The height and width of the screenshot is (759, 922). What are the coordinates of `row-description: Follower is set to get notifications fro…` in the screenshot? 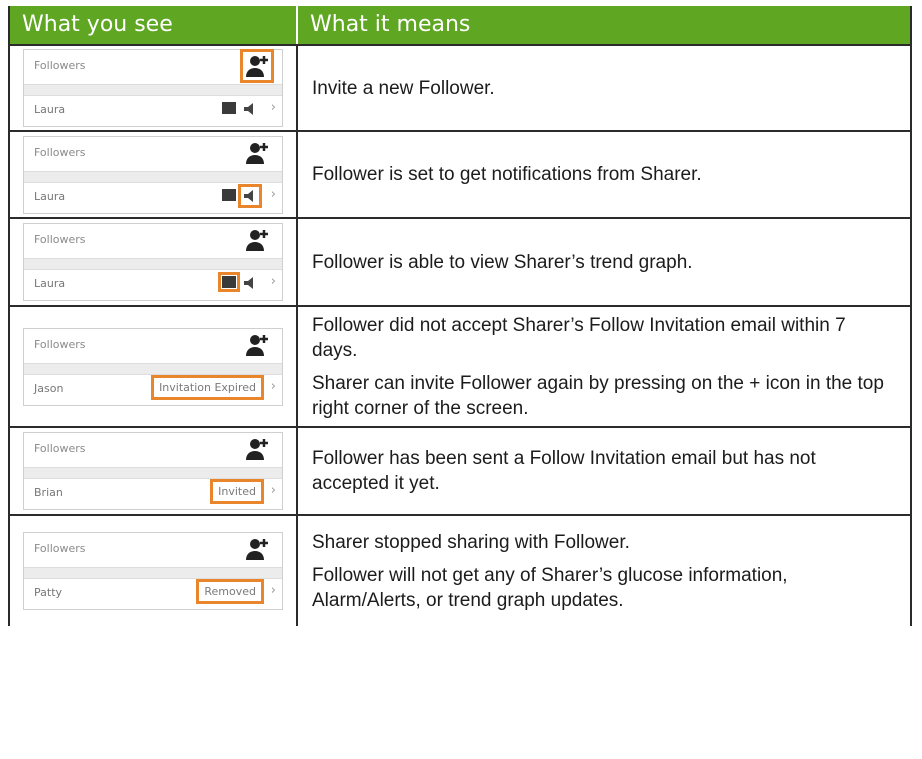 It's located at (507, 174).